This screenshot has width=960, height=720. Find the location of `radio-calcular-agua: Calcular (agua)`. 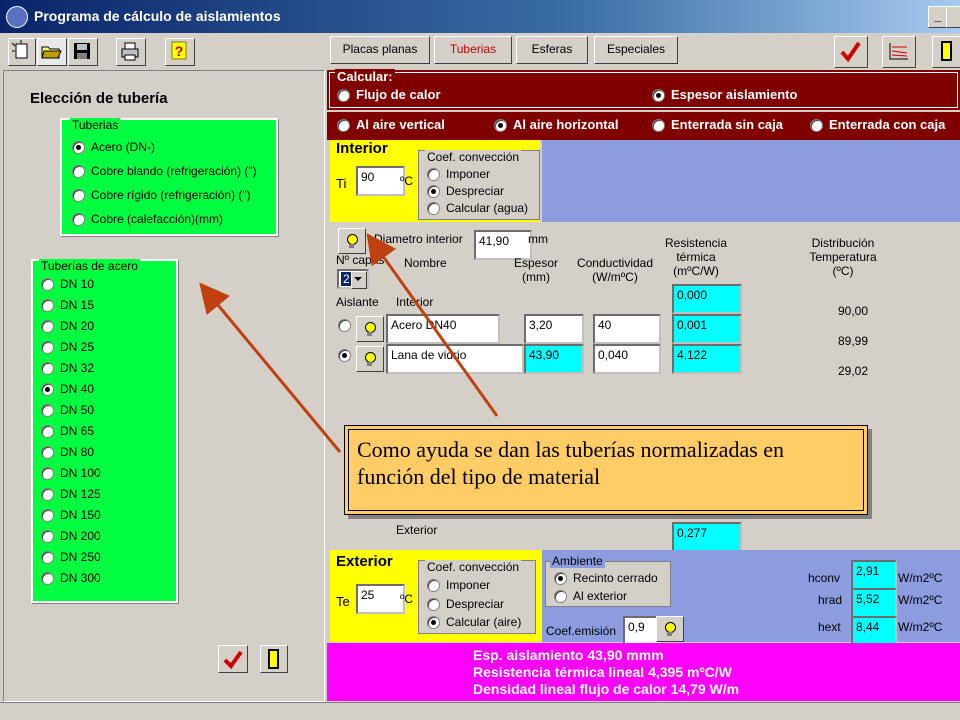

radio-calcular-agua: Calcular (agua) is located at coordinates (478, 208).